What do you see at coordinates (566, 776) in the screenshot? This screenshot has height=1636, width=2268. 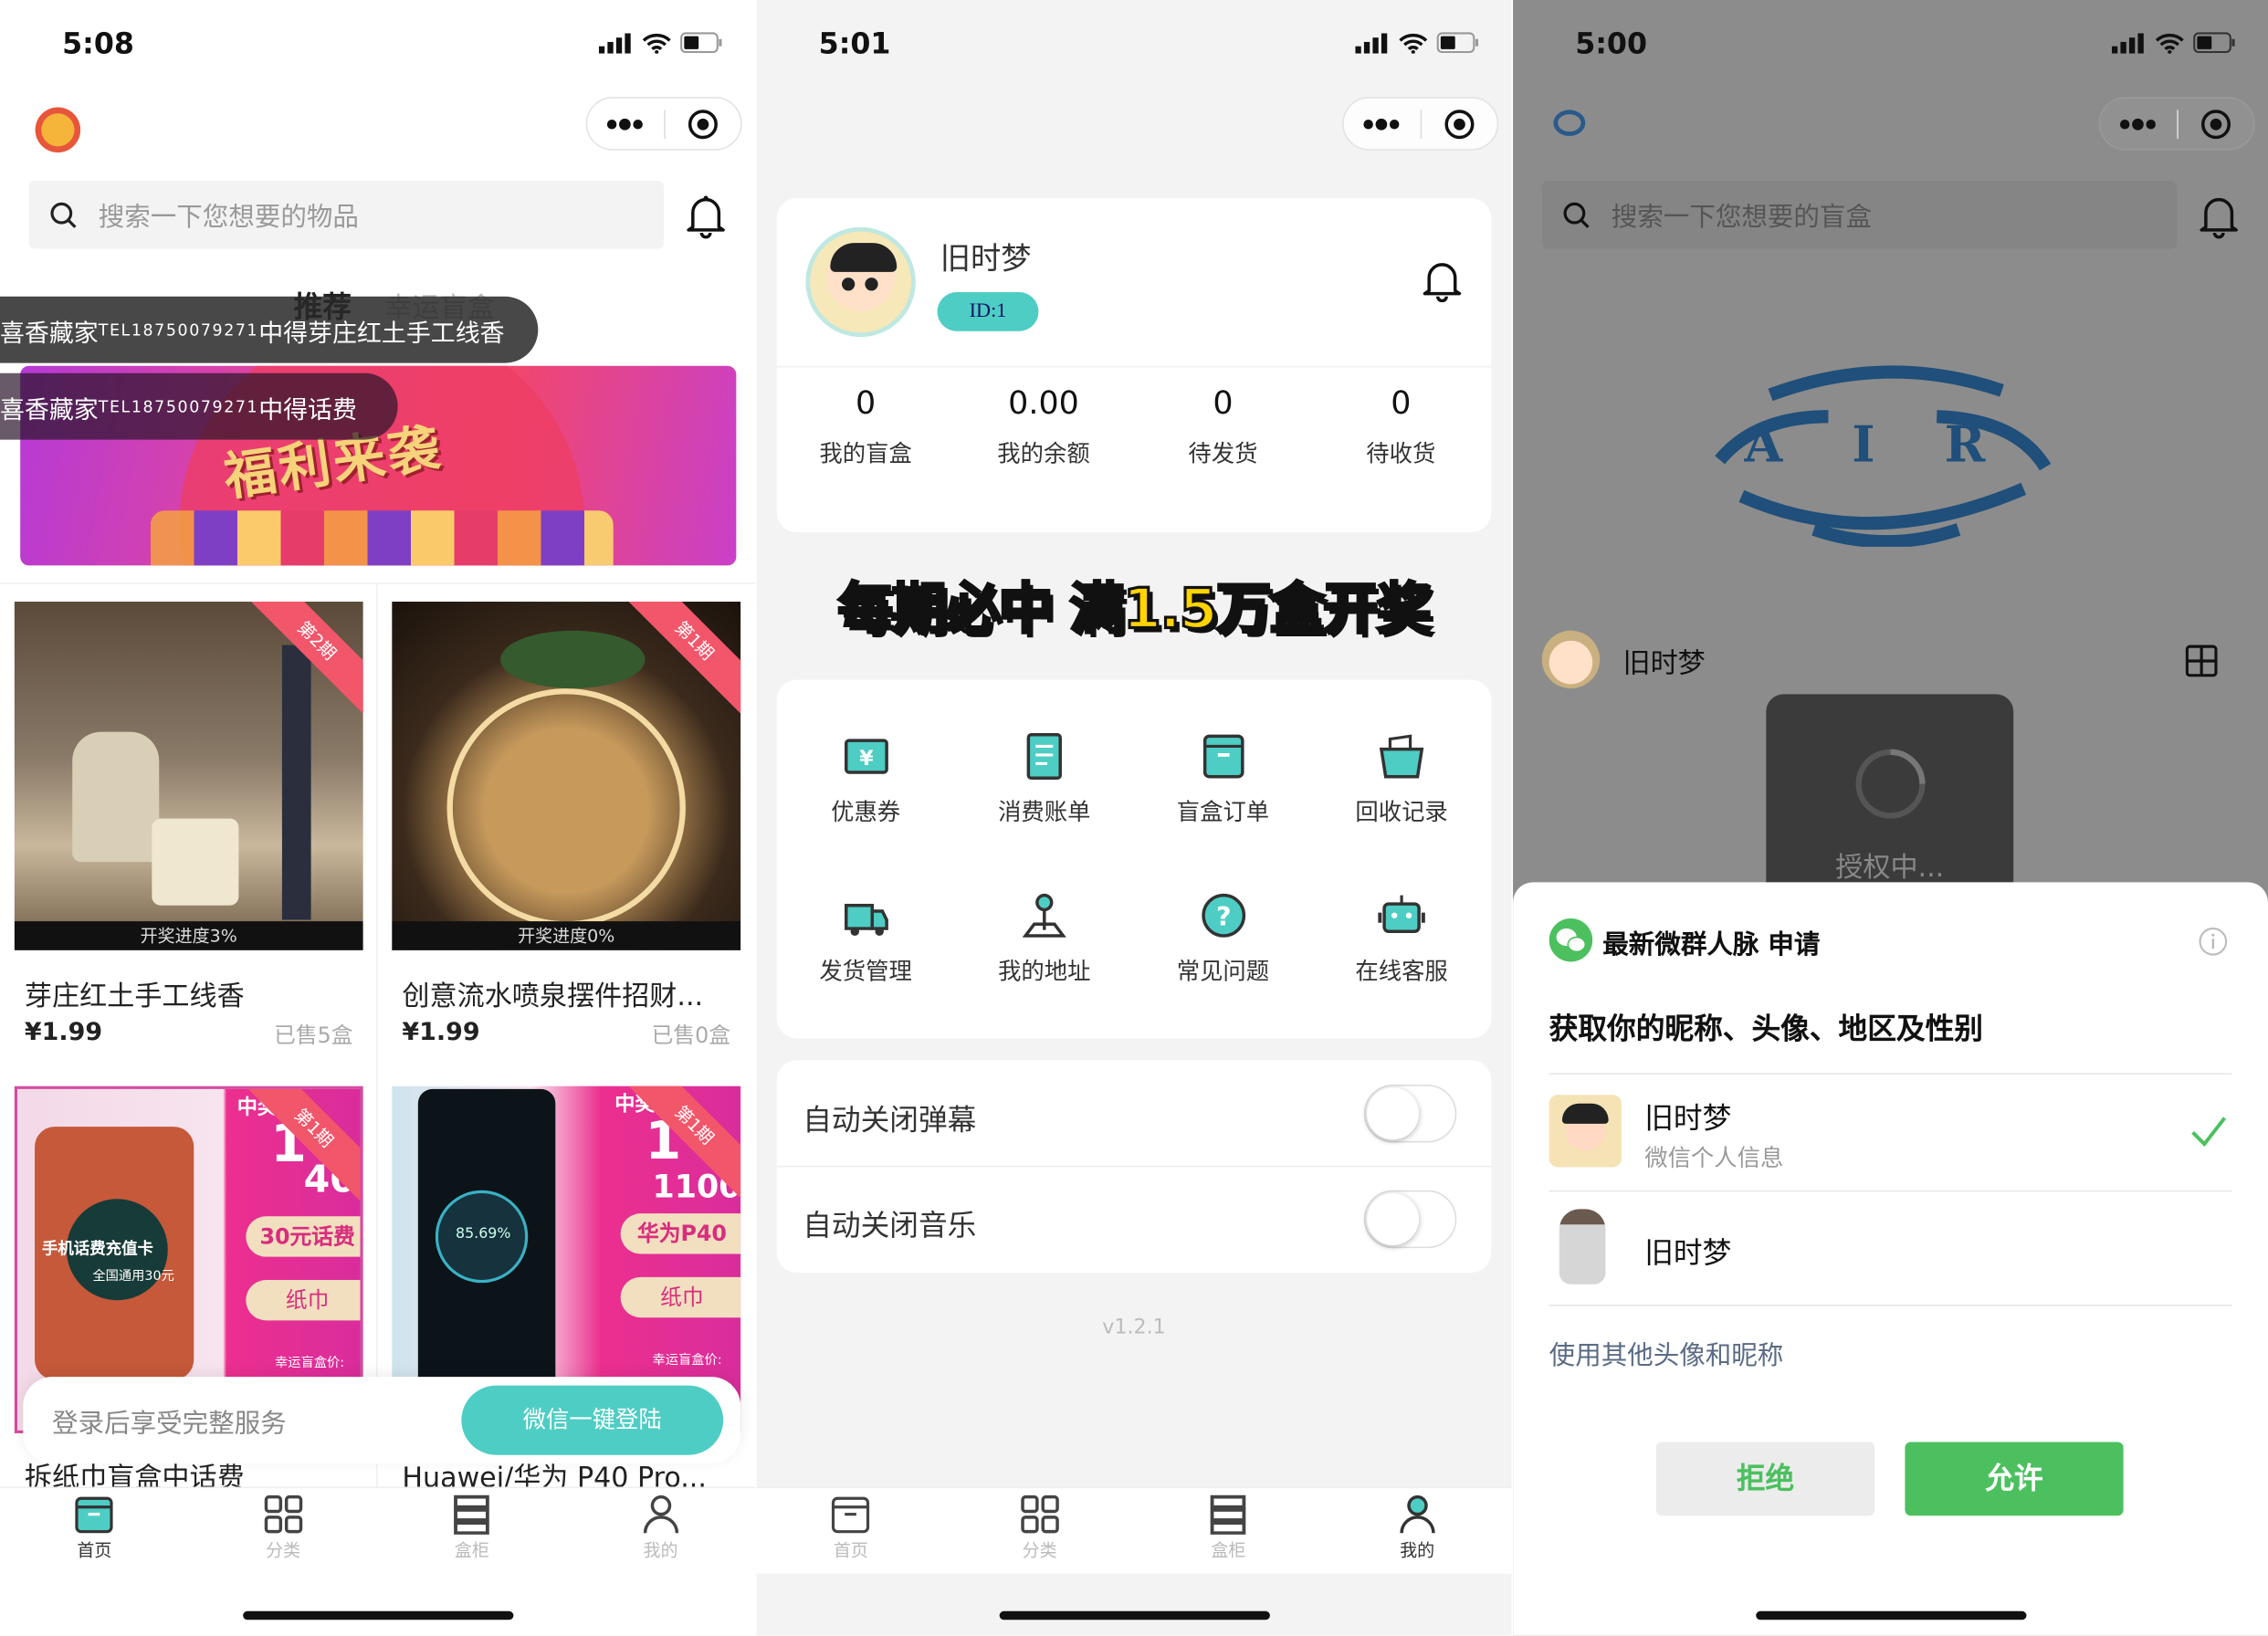 I see `product-image: 第1期 开奖进度0%` at bounding box center [566, 776].